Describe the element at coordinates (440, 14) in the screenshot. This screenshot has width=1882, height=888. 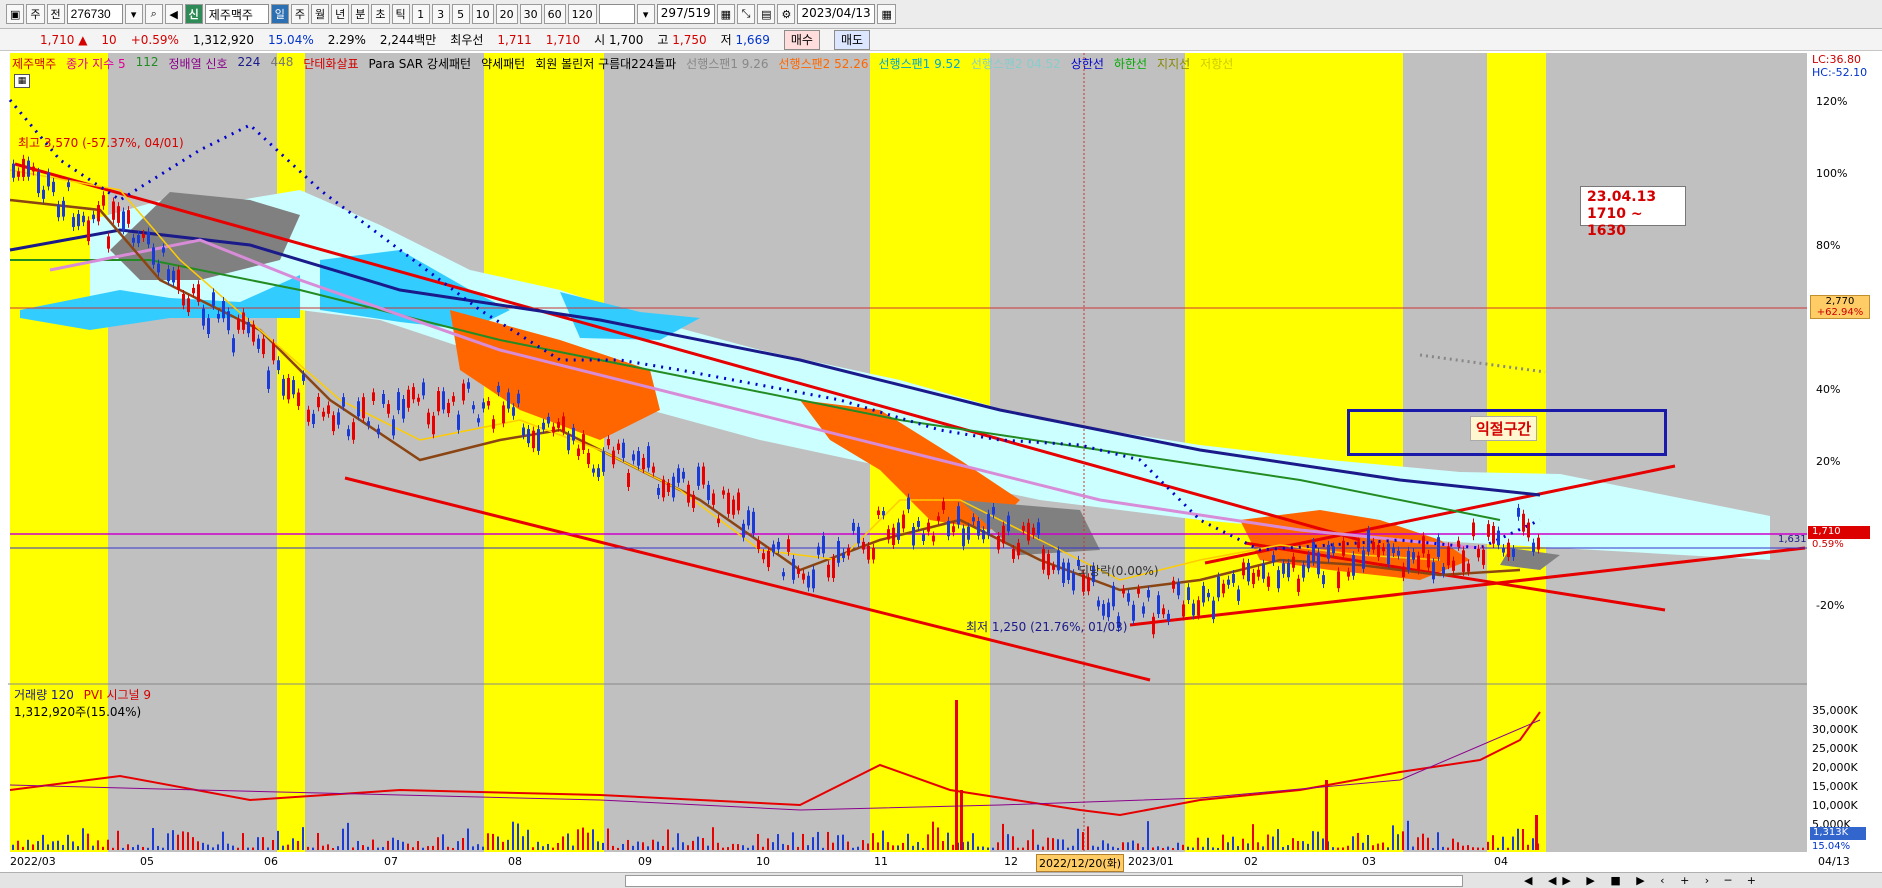
I see `minute-3-button: 3` at that location.